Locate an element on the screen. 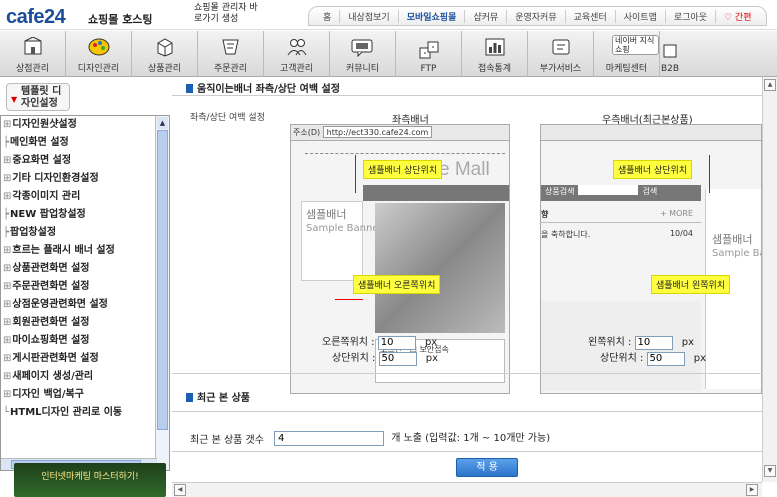 Image resolution: width=777 pixels, height=497 pixels. sidebar-title: ▼ 템플릿 디자인설정 is located at coordinates (38, 97).